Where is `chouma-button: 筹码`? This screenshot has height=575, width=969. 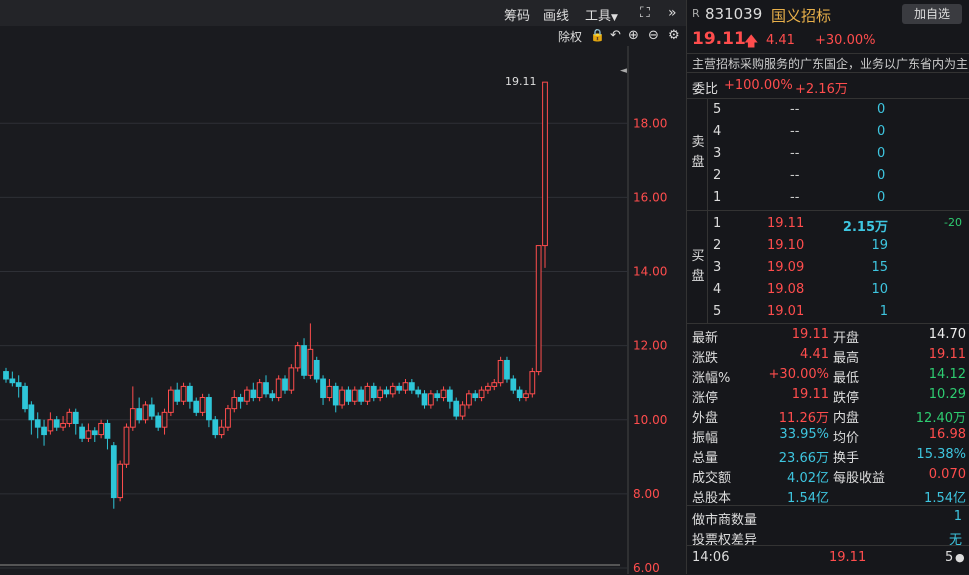 chouma-button: 筹码 is located at coordinates (517, 14).